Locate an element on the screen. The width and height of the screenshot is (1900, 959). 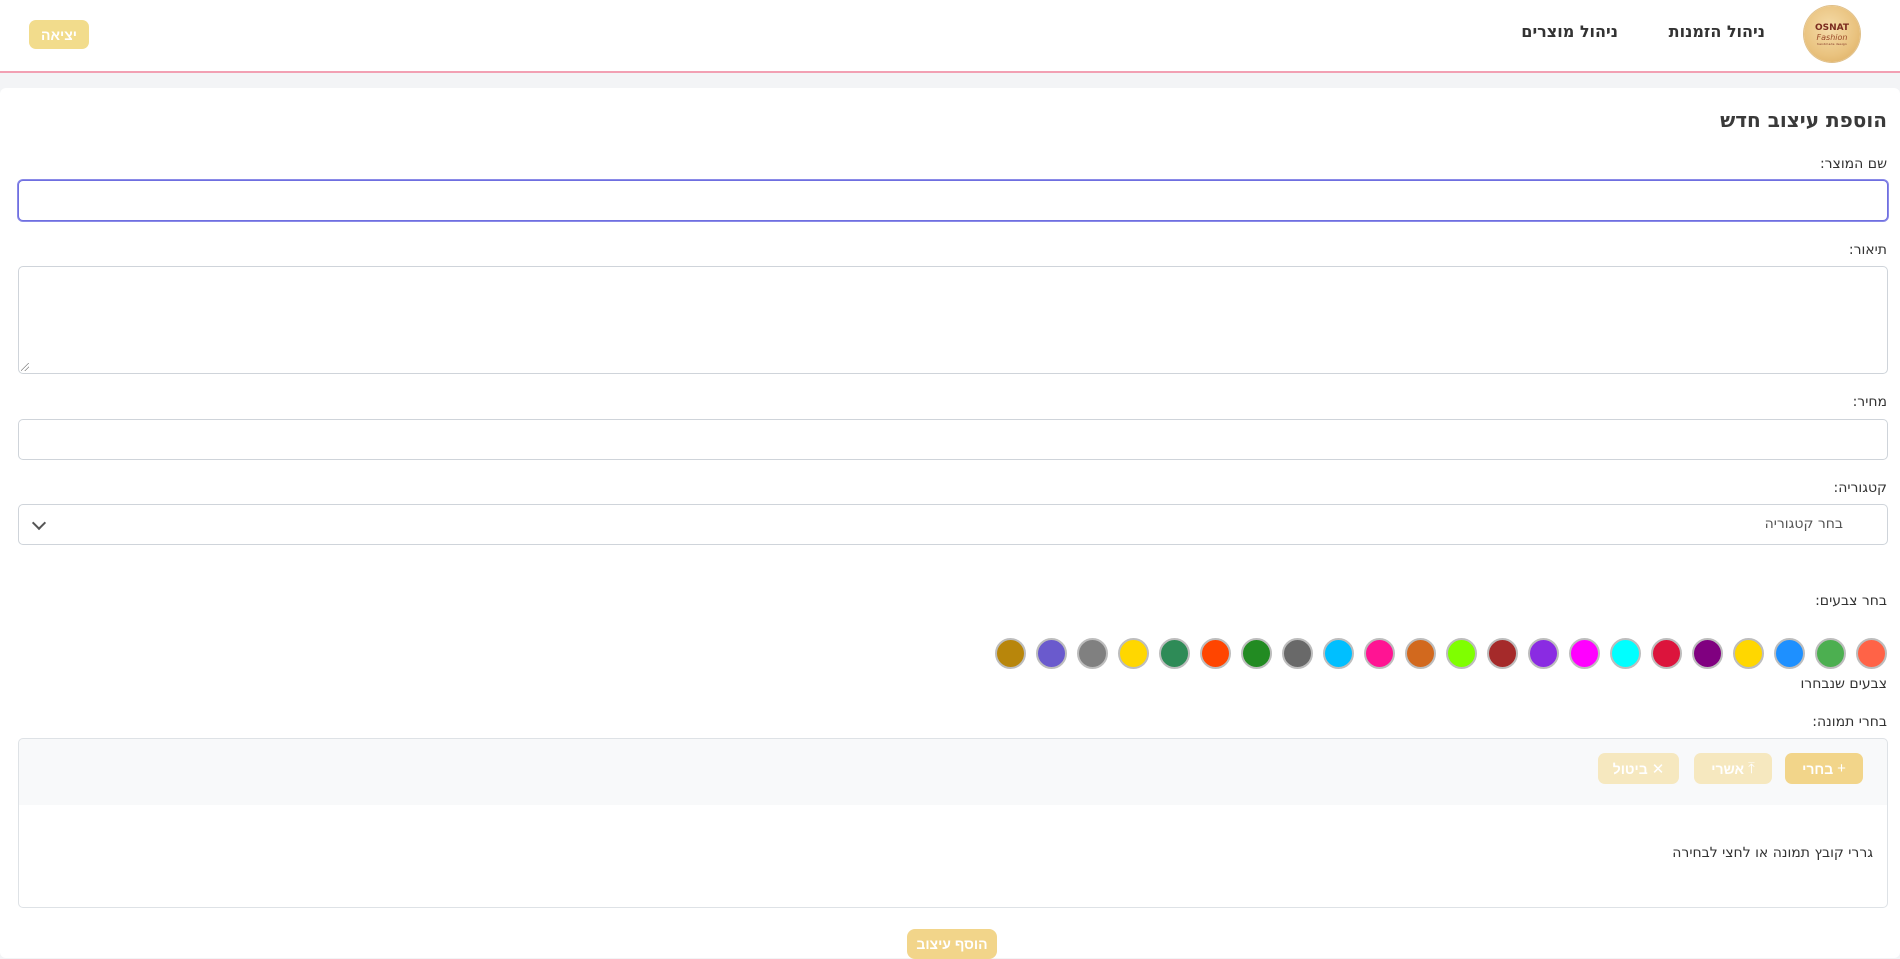
choose-file-label: בחרי is located at coordinates (1818, 768).